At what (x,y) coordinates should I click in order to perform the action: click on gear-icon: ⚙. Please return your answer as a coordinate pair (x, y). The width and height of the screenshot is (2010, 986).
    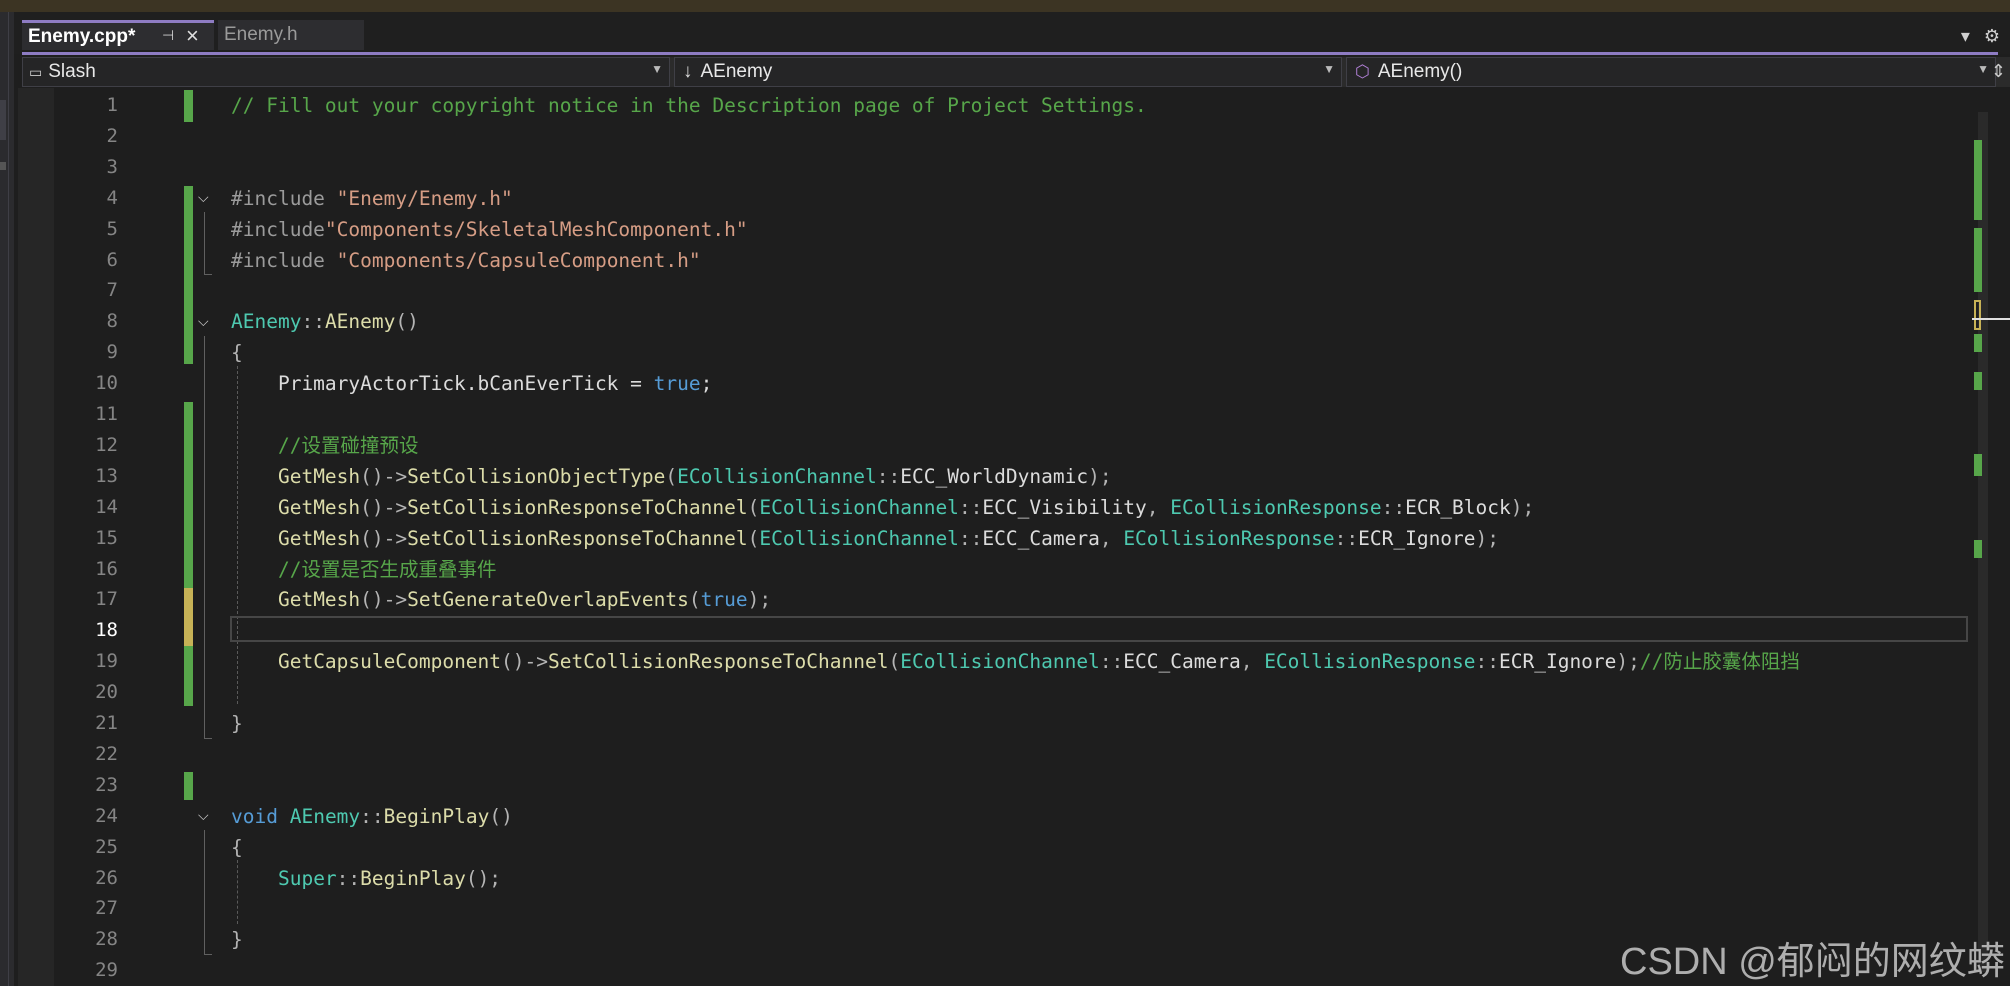
    Looking at the image, I should click on (1992, 36).